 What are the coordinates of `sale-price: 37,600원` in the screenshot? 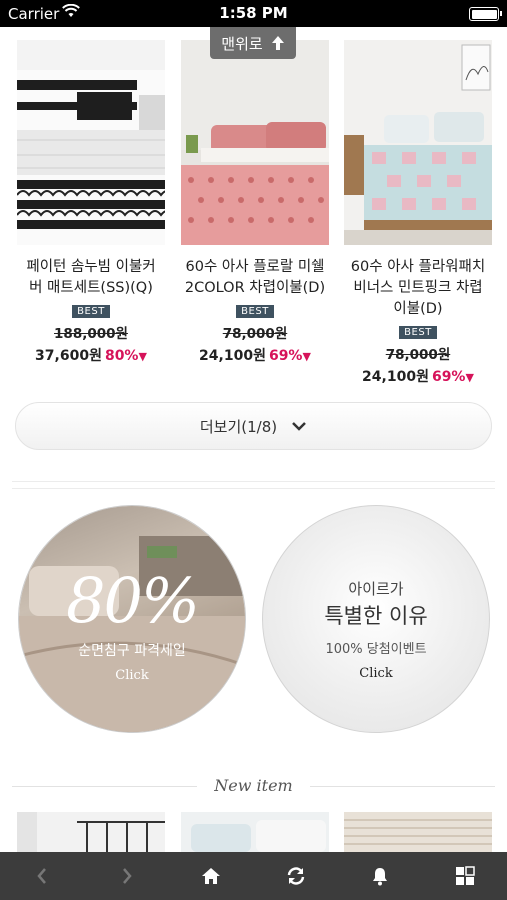 It's located at (68, 356).